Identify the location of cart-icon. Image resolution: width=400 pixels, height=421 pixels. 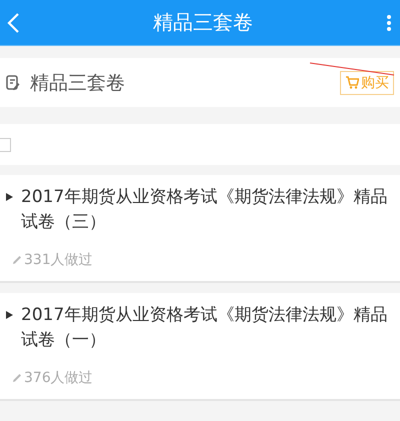
(352, 82).